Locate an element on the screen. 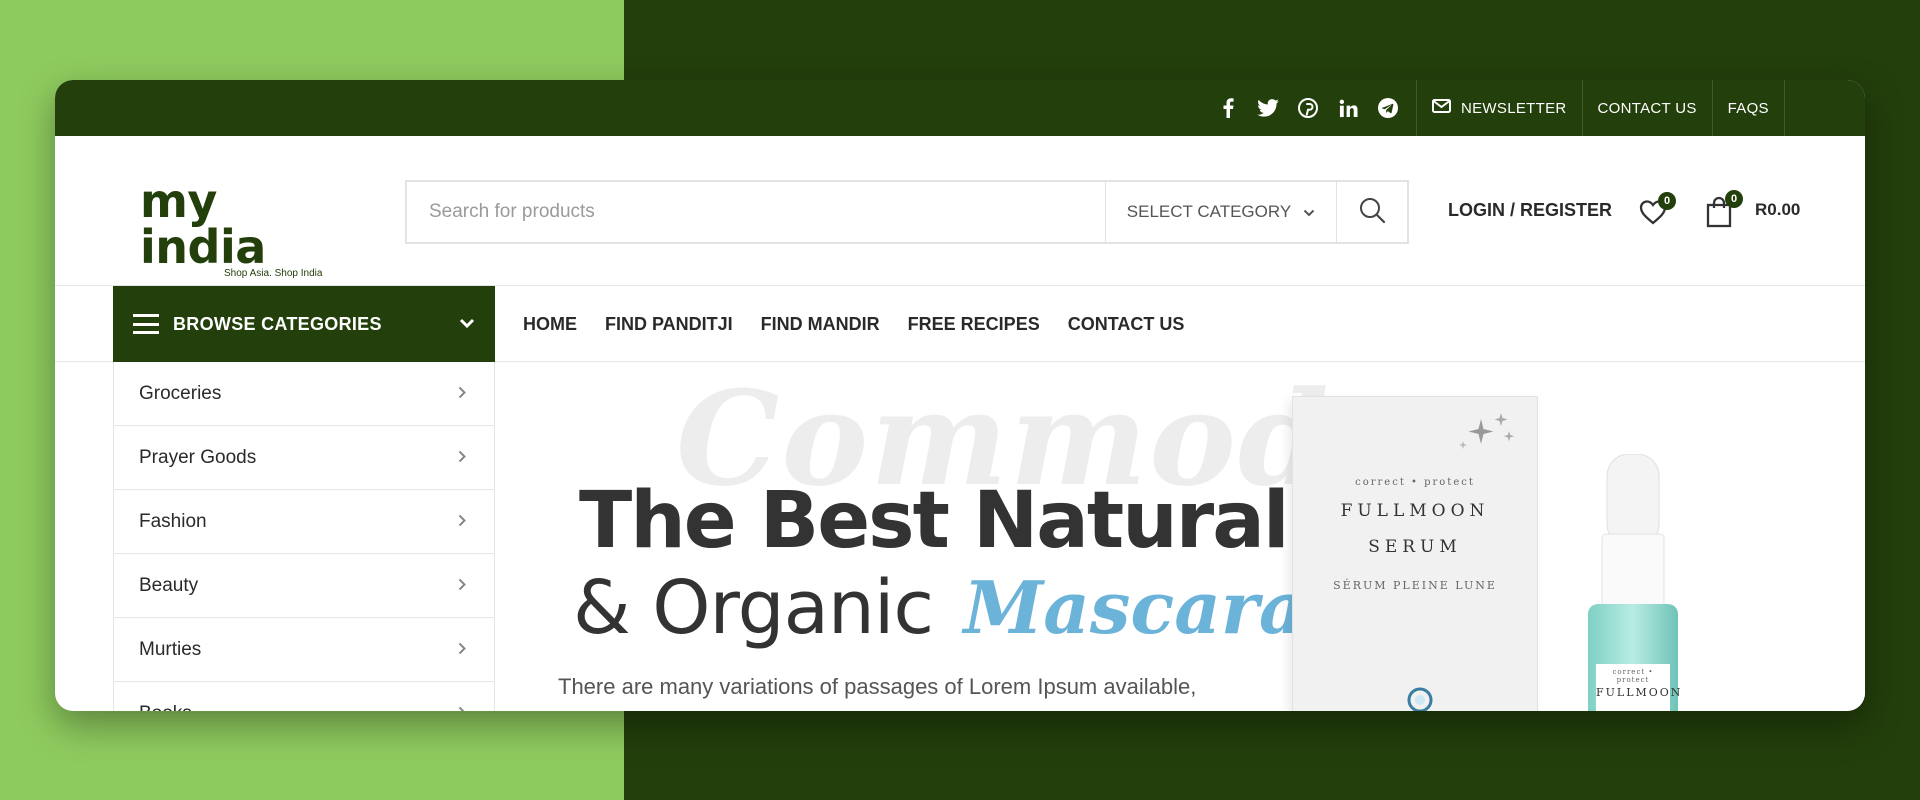 Image resolution: width=1920 pixels, height=800 pixels. box-tagline: correct • protect is located at coordinates (1415, 482).